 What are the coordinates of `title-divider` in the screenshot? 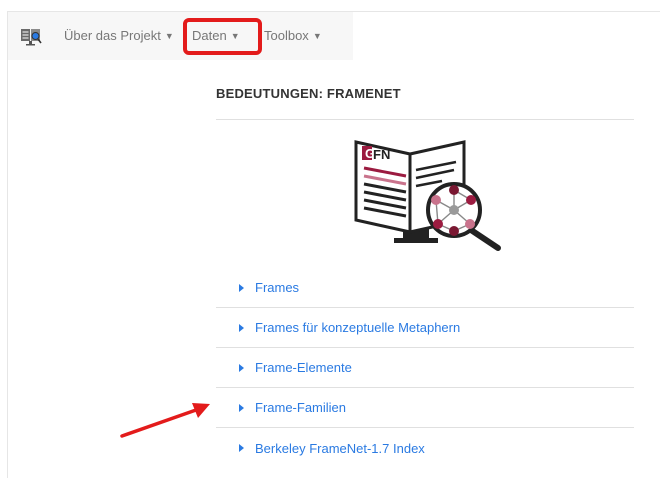 It's located at (425, 119).